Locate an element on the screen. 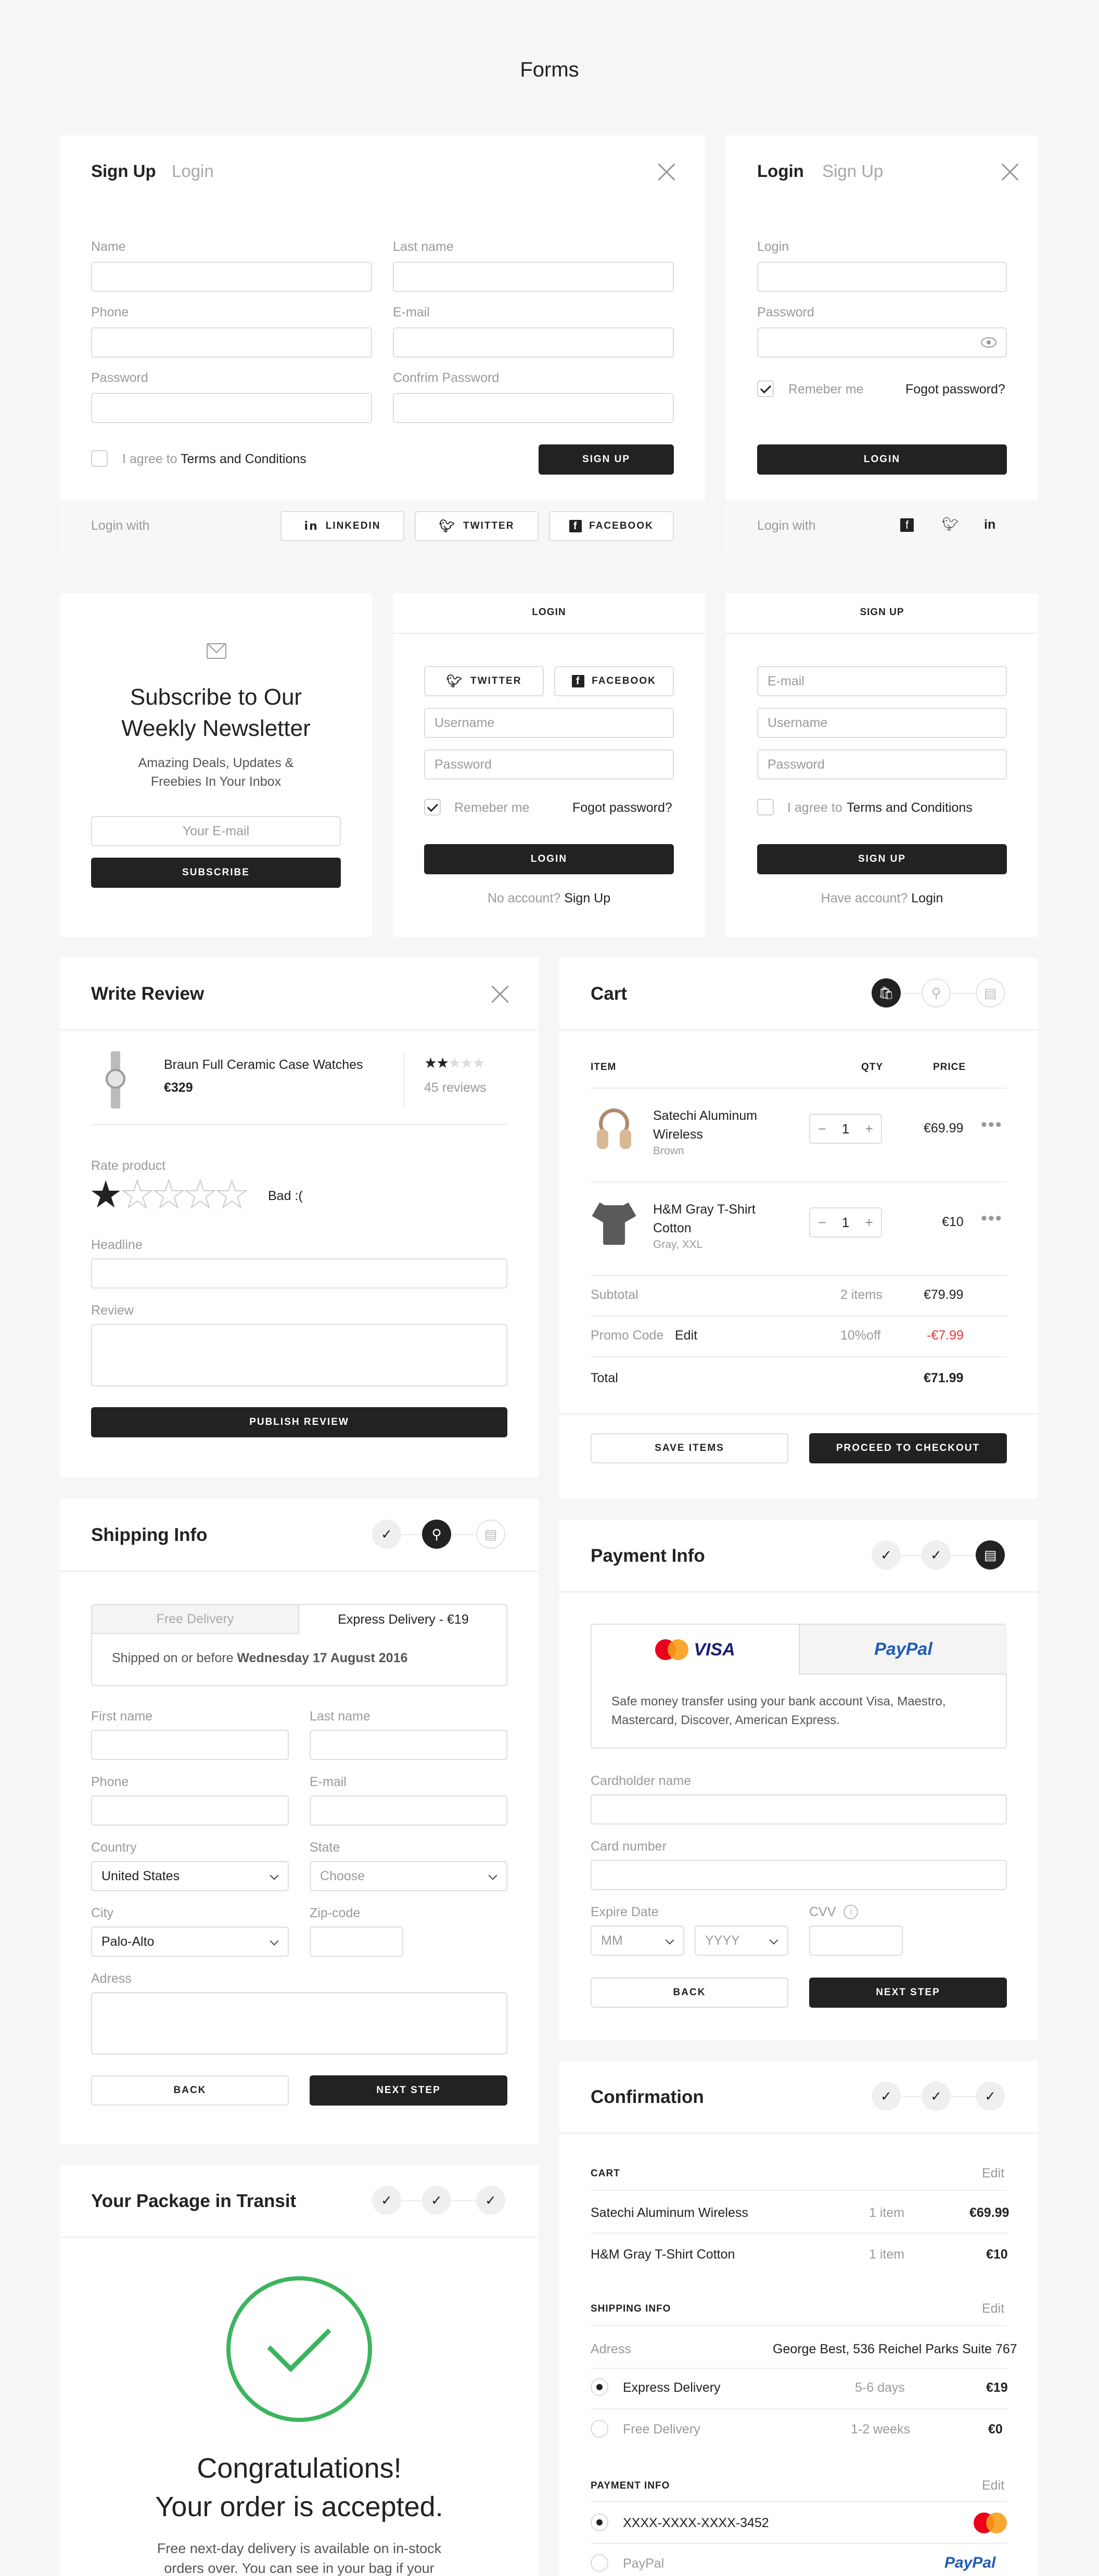 This screenshot has width=1099, height=2576. email-input: E-mail is located at coordinates (882, 681).